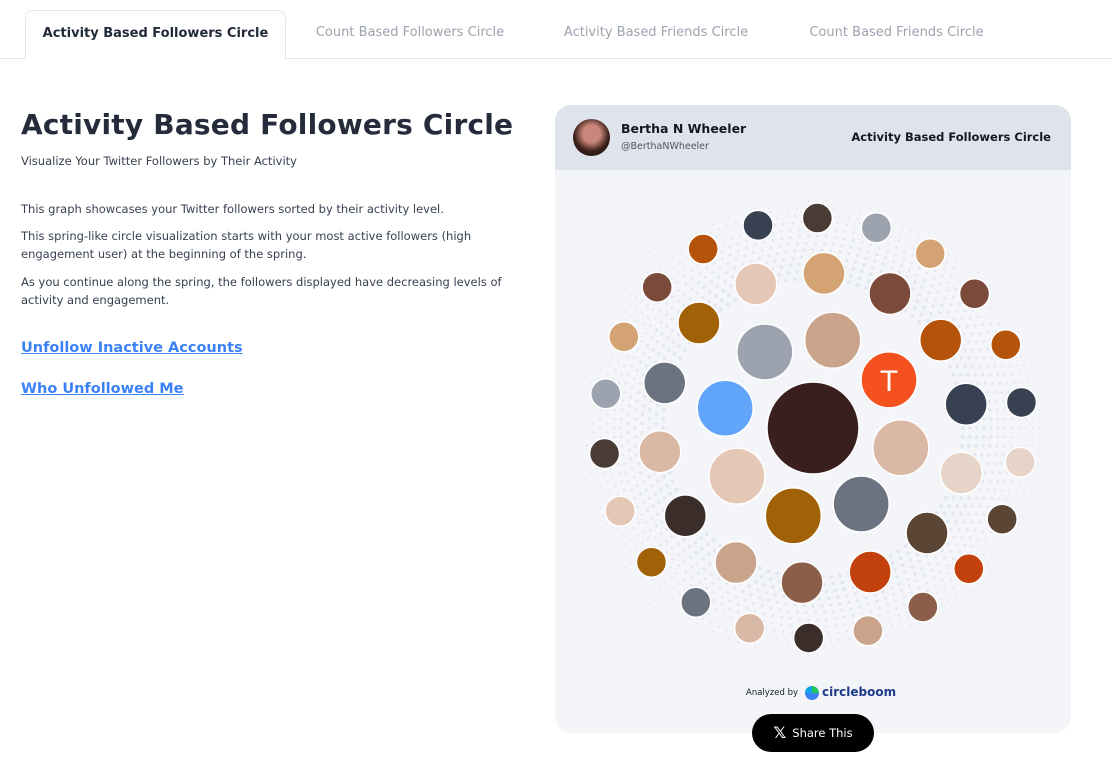  I want to click on unfollow-inactive-link: Unfollow Inactive Accounts, so click(132, 348).